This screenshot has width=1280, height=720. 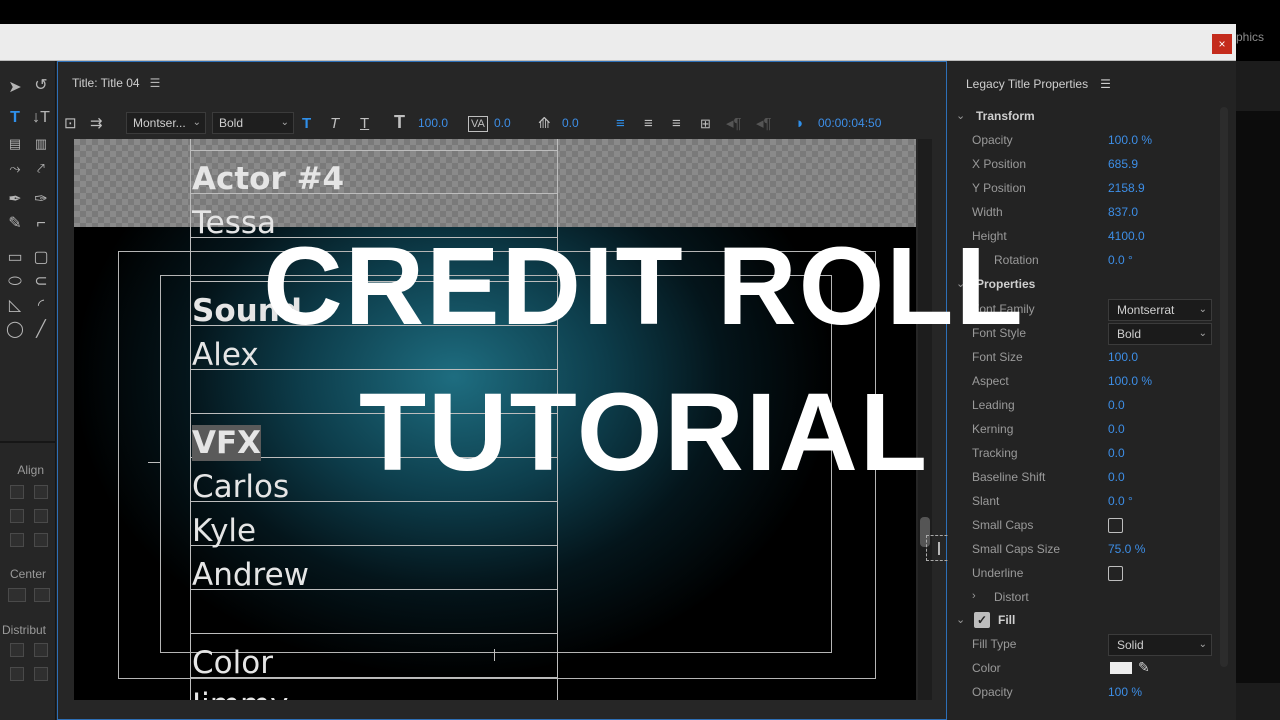 I want to click on tab-stops-icon: ⇉, so click(x=96, y=124).